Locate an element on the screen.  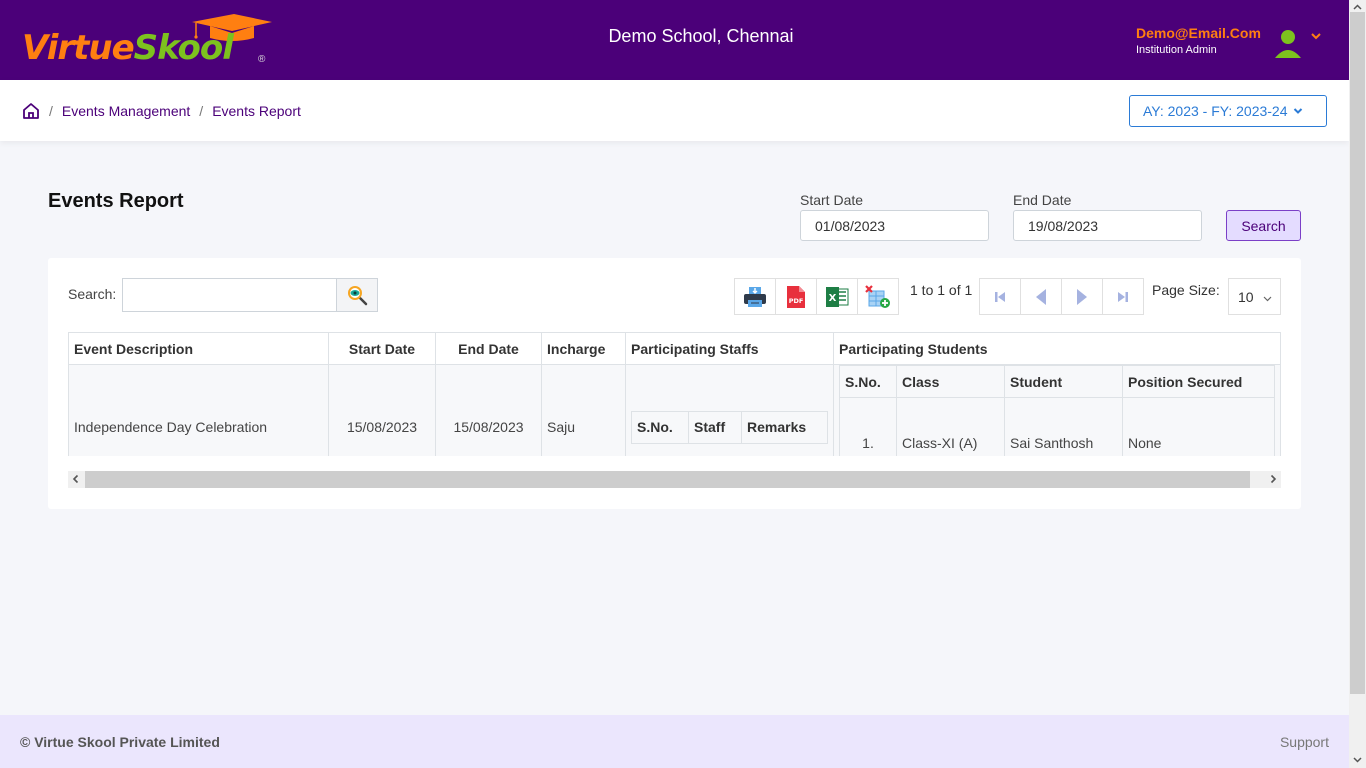
start-date-input is located at coordinates (894, 225).